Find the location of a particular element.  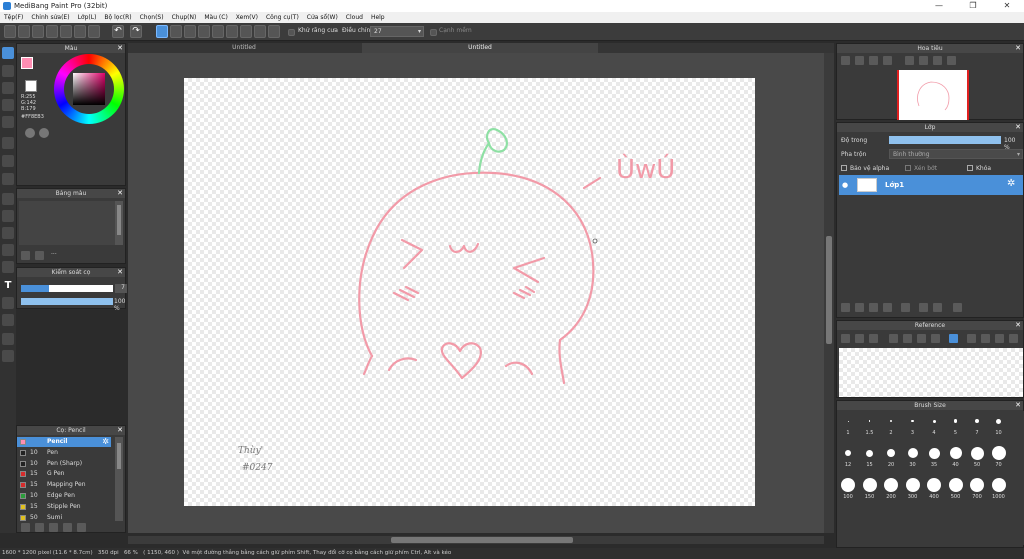

menu-filter: Bộ lọc(R) is located at coordinates (117, 17).